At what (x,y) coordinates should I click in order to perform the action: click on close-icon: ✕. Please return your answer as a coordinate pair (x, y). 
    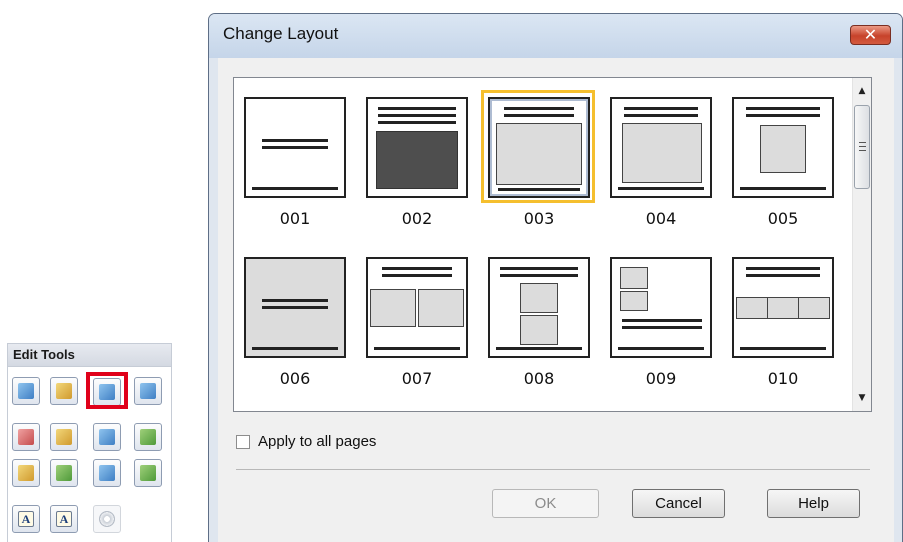
    Looking at the image, I should click on (870, 34).